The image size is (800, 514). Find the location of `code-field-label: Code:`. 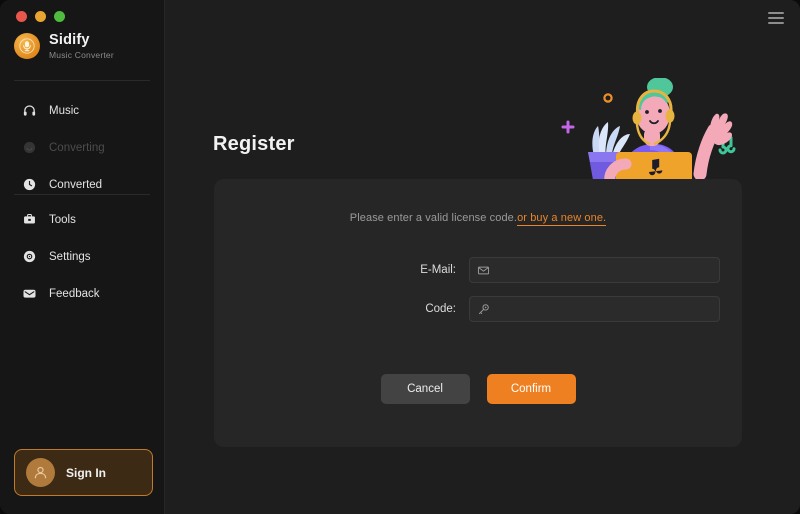

code-field-label: Code: is located at coordinates (440, 309).